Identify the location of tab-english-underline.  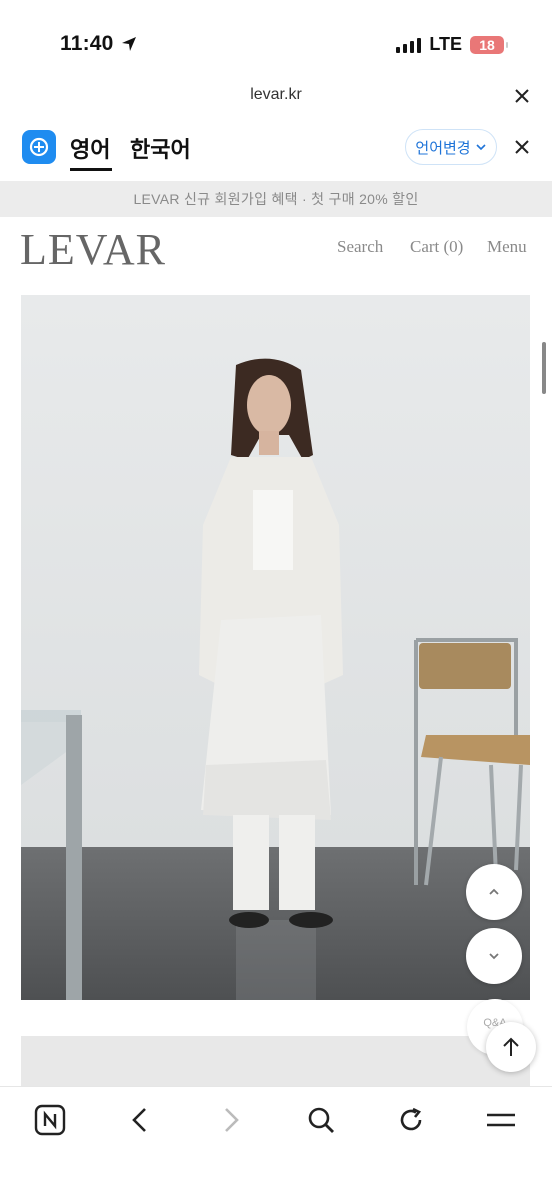
(91, 169).